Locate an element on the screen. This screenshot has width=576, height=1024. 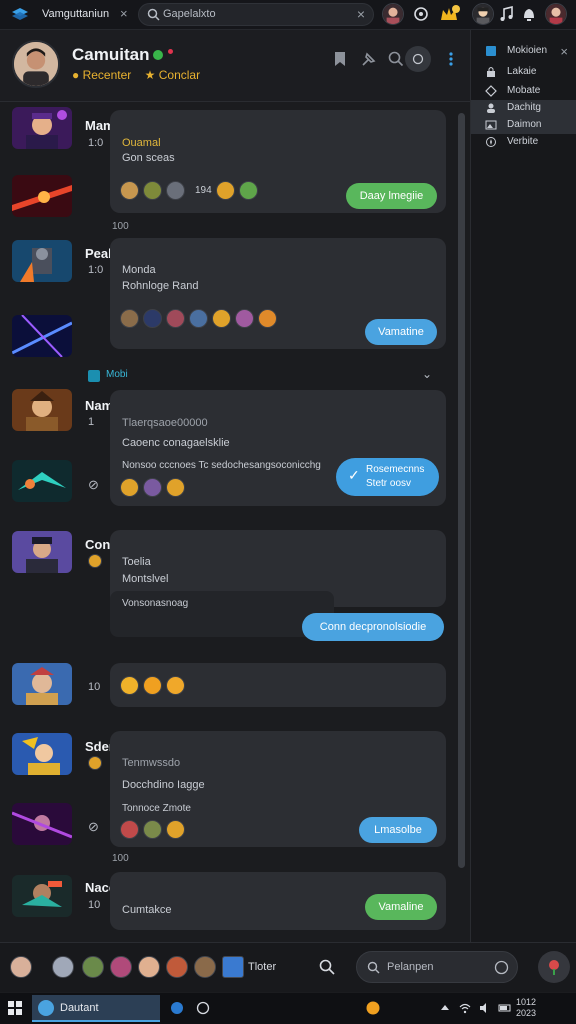
profile-avatar is located at coordinates (36, 64).